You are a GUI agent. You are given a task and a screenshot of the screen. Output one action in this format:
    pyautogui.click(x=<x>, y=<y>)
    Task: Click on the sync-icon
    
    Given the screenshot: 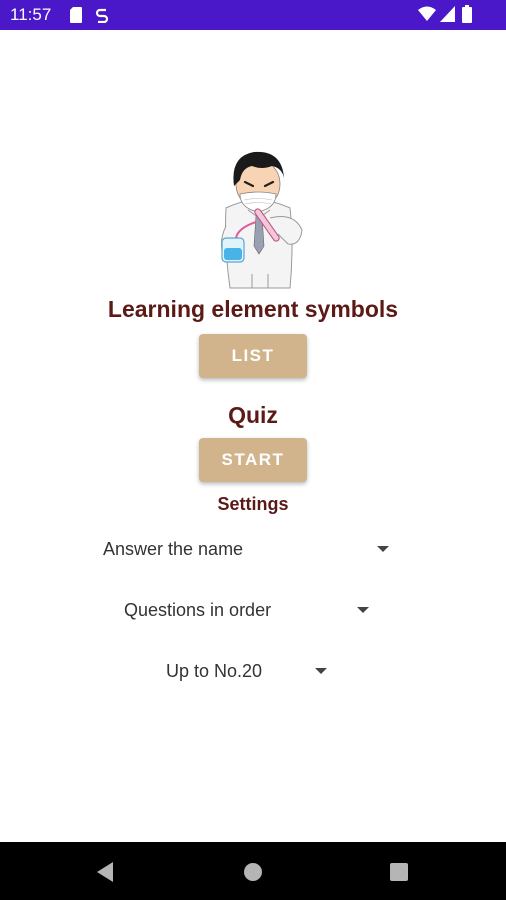 What is the action you would take?
    pyautogui.click(x=102, y=15)
    